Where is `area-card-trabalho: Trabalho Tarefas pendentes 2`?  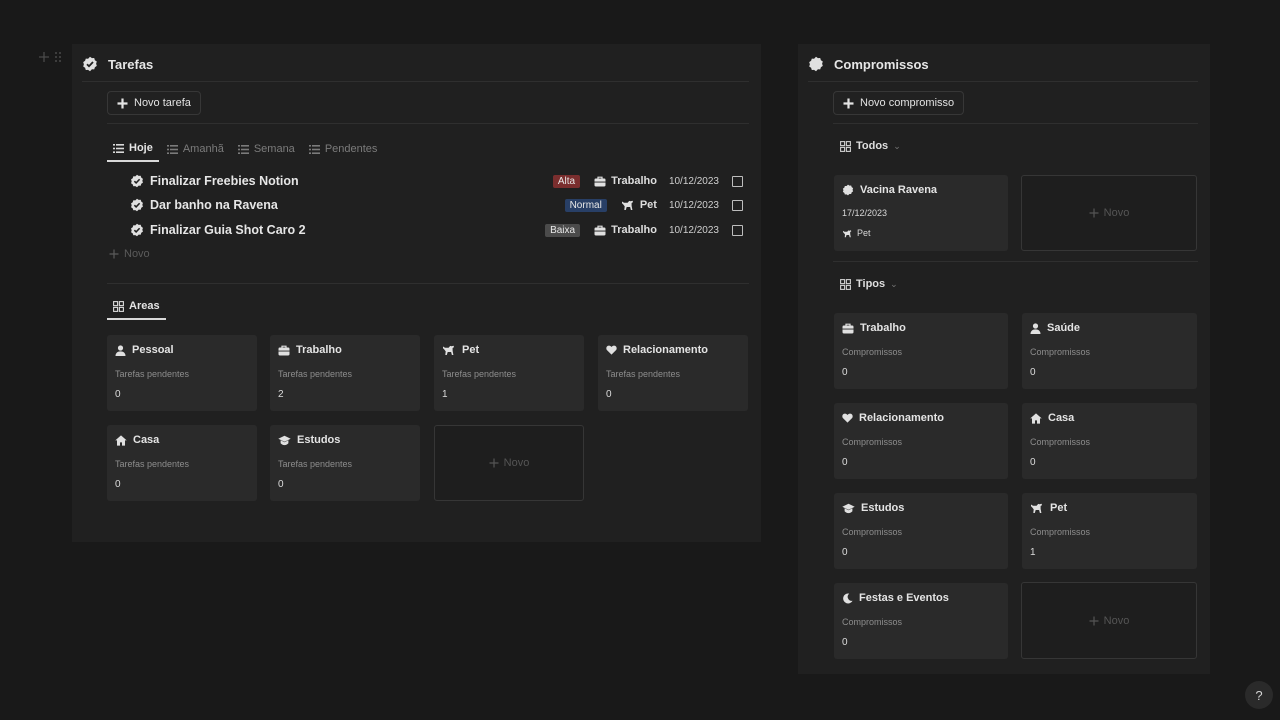 area-card-trabalho: Trabalho Tarefas pendentes 2 is located at coordinates (345, 373).